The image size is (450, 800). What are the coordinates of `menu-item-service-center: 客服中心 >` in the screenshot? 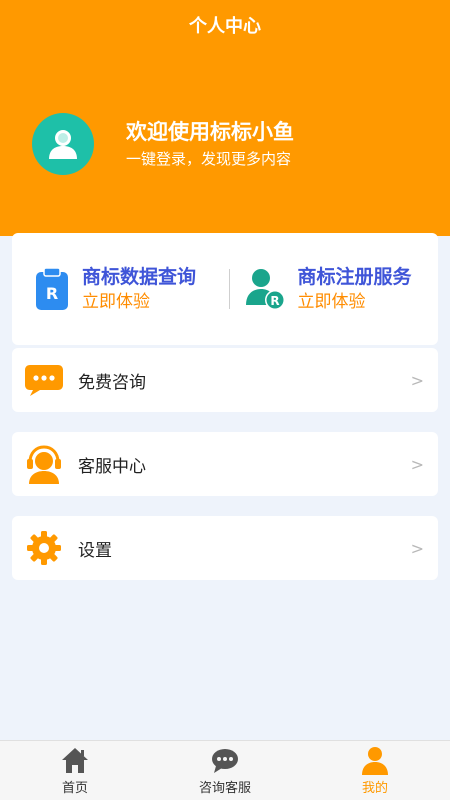 It's located at (225, 464).